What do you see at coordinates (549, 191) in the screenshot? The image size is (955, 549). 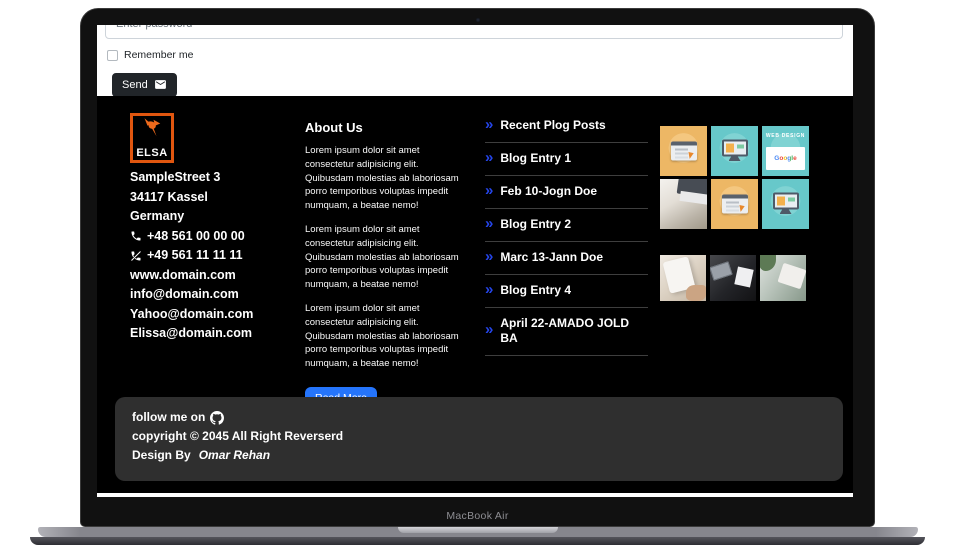 I see `blog-post-label: Feb 10-Jogn Doe` at bounding box center [549, 191].